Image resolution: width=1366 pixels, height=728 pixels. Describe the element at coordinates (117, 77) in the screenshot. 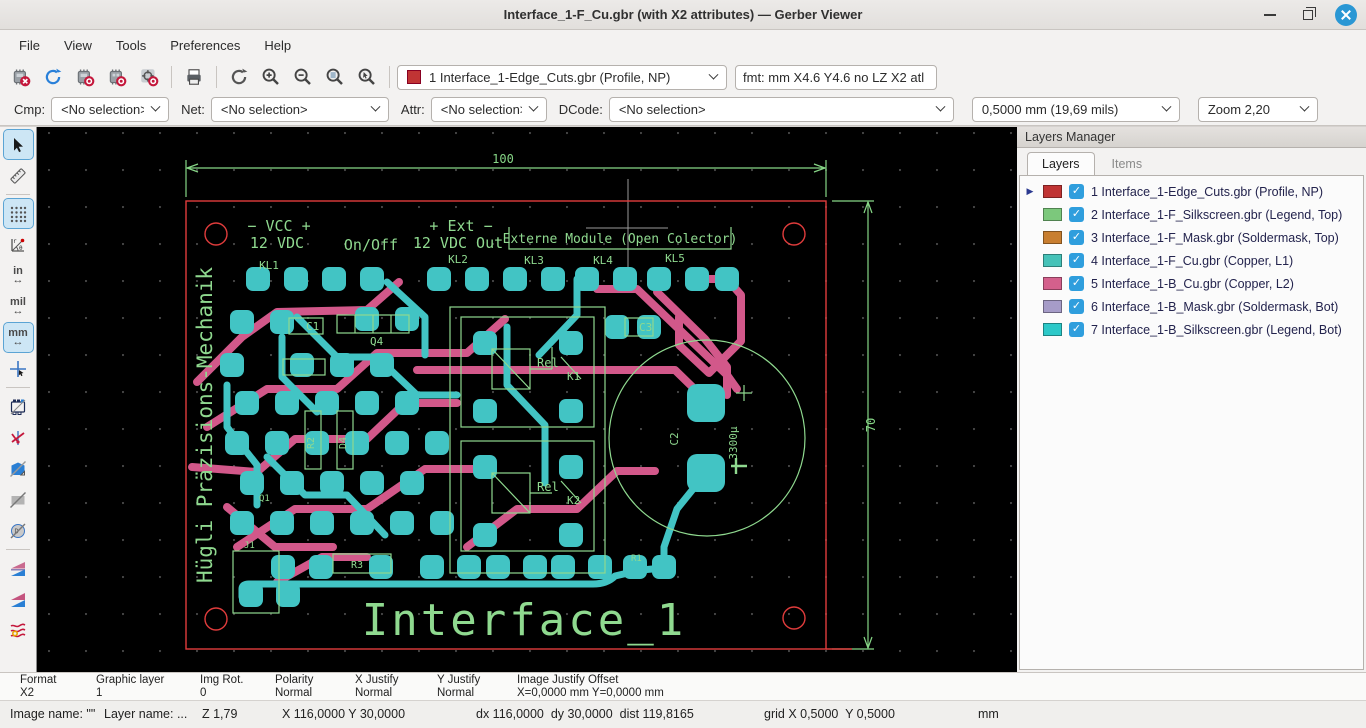

I see `open-drill-file-button` at that location.